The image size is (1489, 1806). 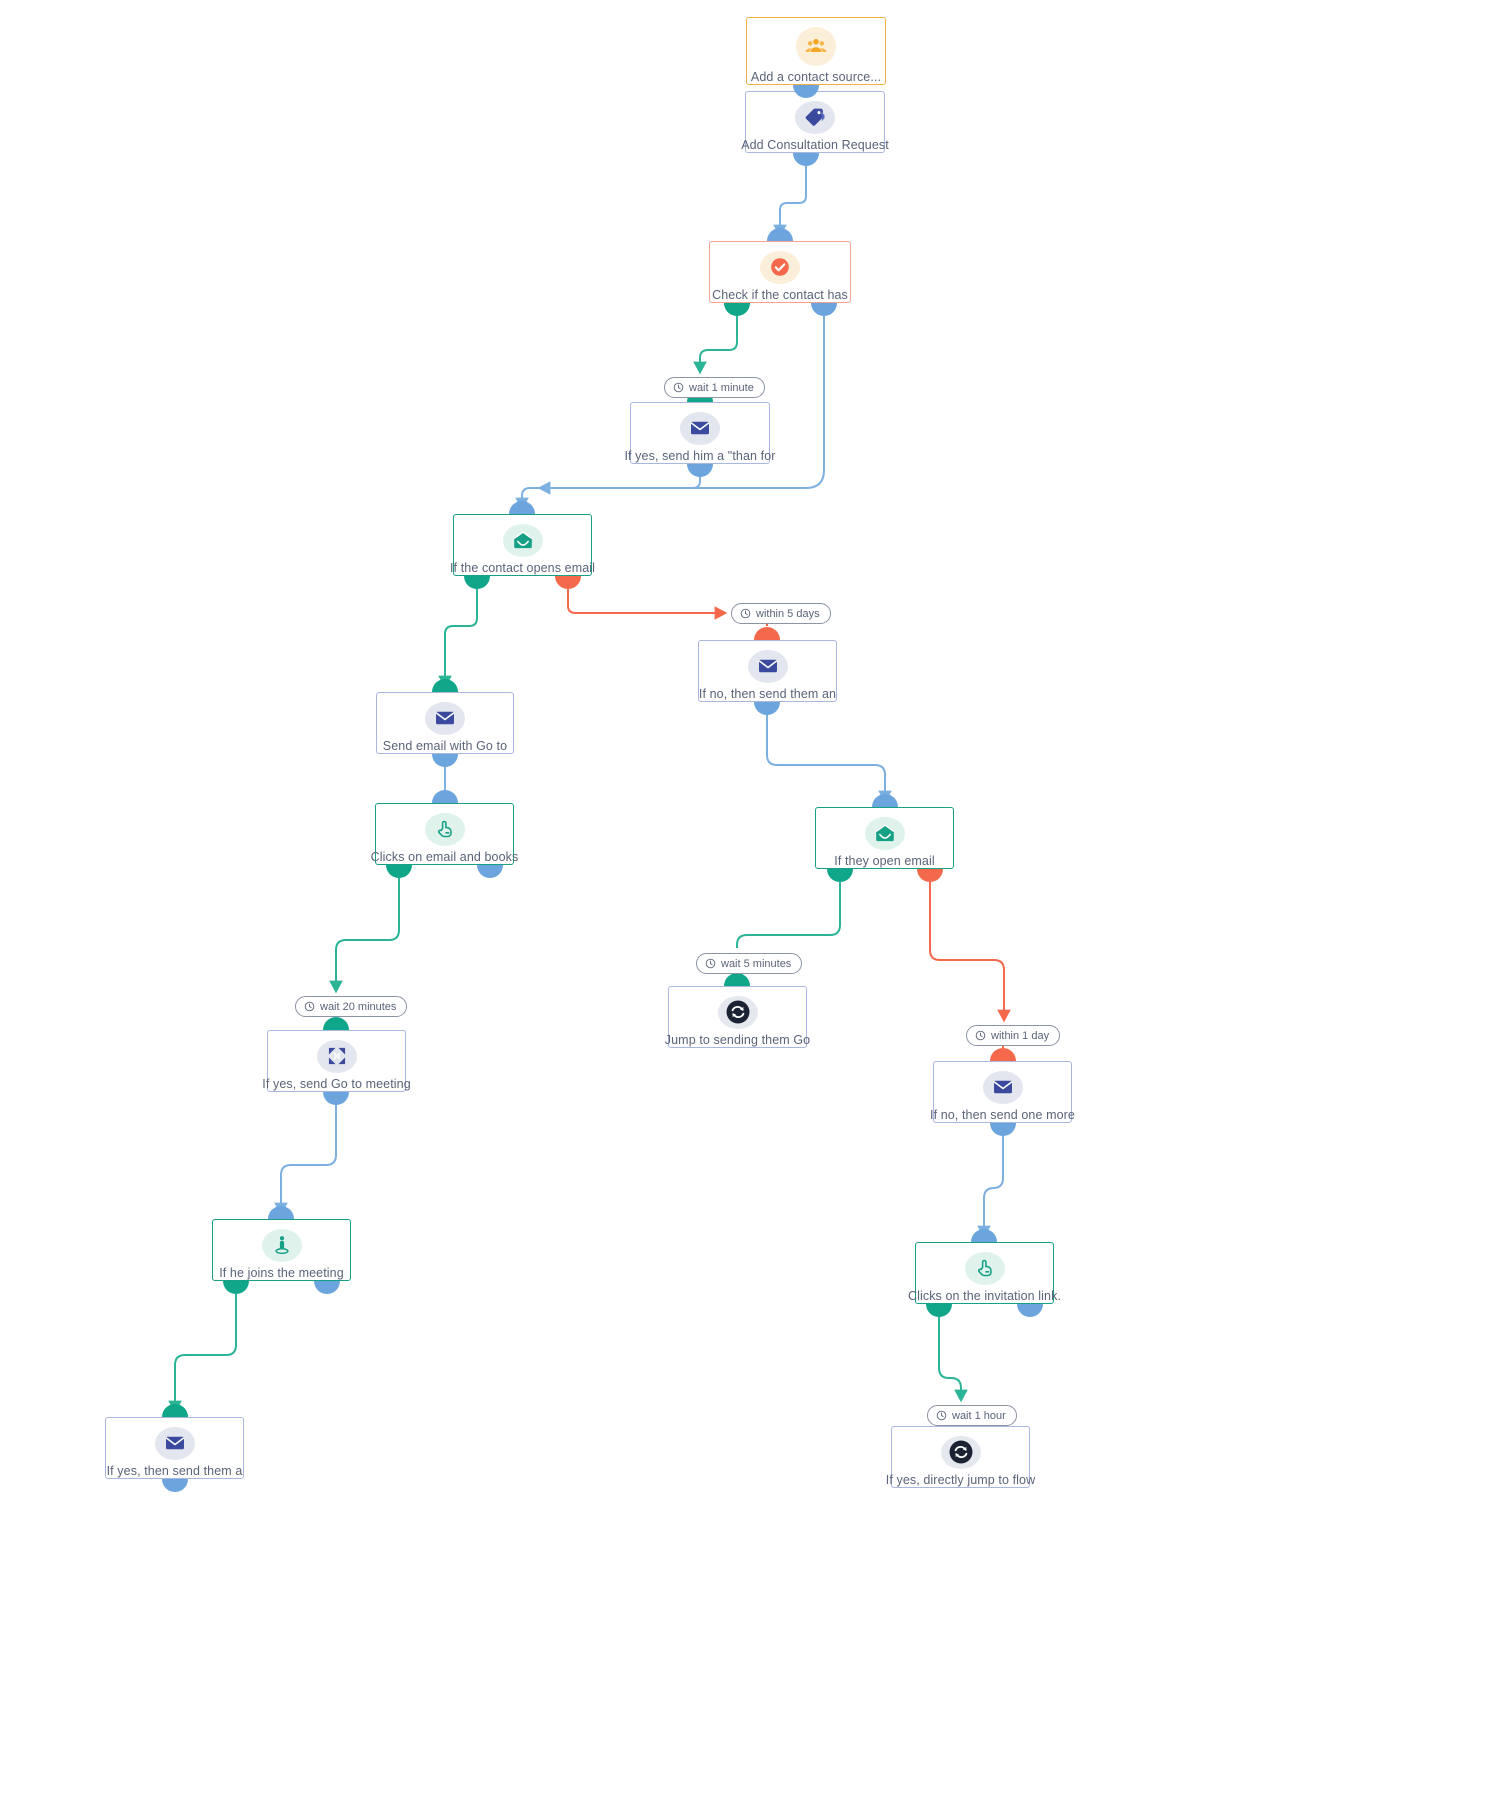 What do you see at coordinates (522, 567) in the screenshot?
I see `node-label: If the contact opens email` at bounding box center [522, 567].